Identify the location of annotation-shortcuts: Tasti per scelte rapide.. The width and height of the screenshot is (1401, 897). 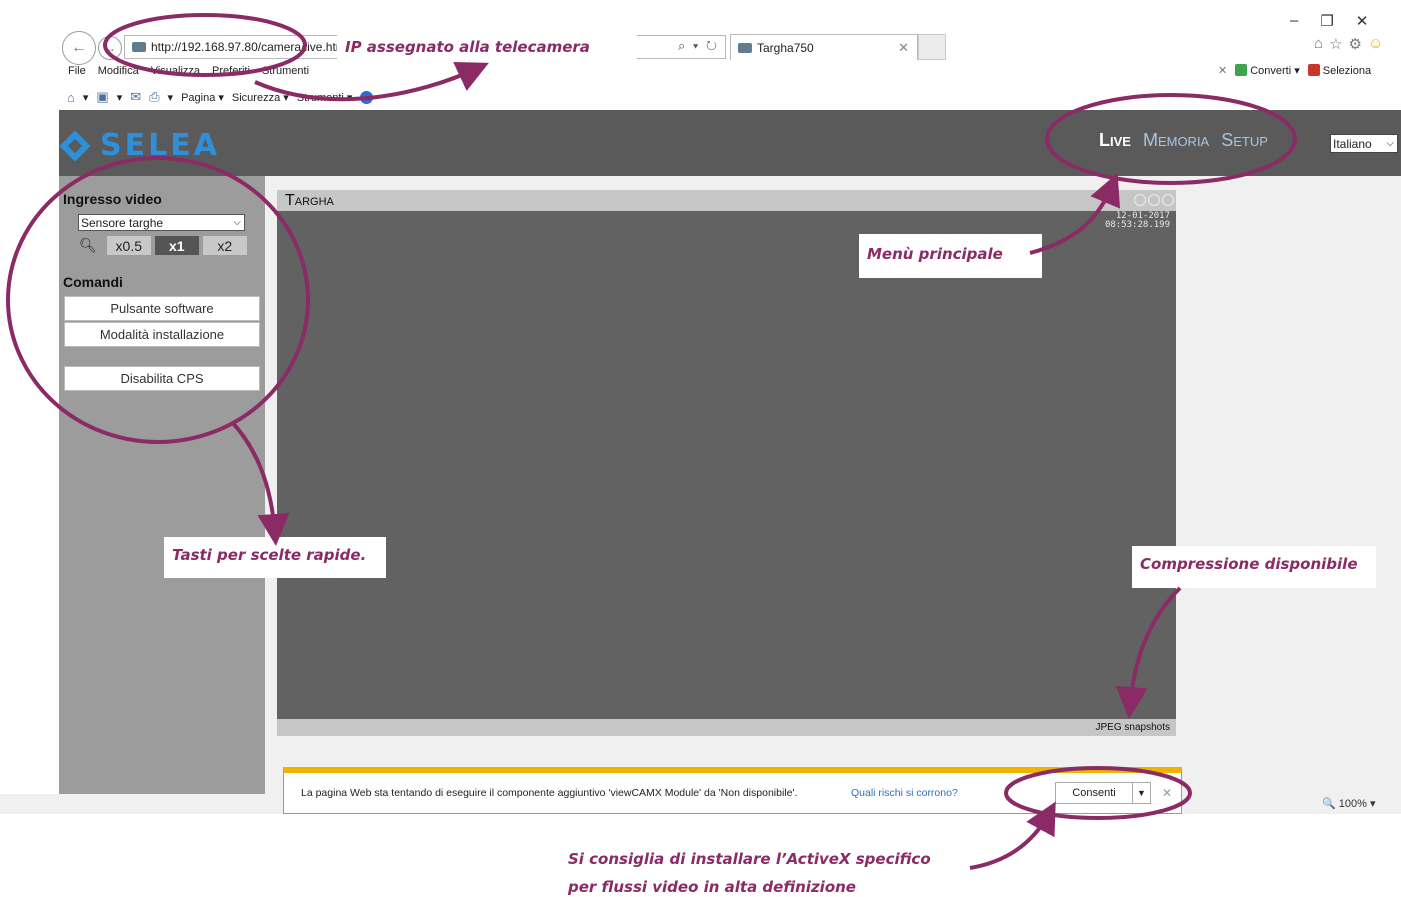
(275, 557).